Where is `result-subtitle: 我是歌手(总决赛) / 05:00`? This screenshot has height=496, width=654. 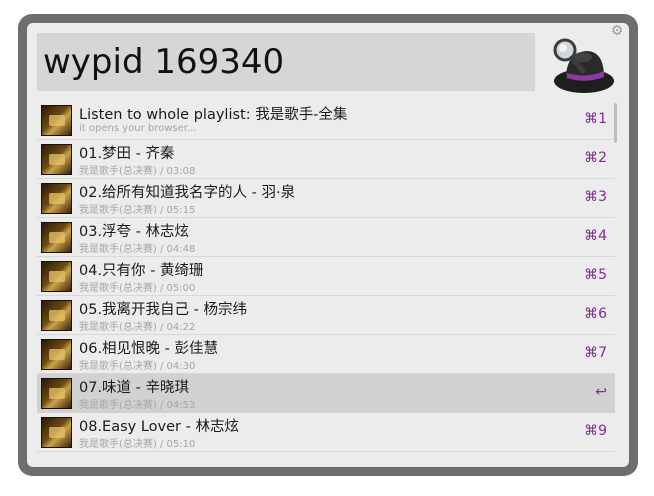
result-subtitle: 我是歌手(总决赛) / 05:00 is located at coordinates (137, 288).